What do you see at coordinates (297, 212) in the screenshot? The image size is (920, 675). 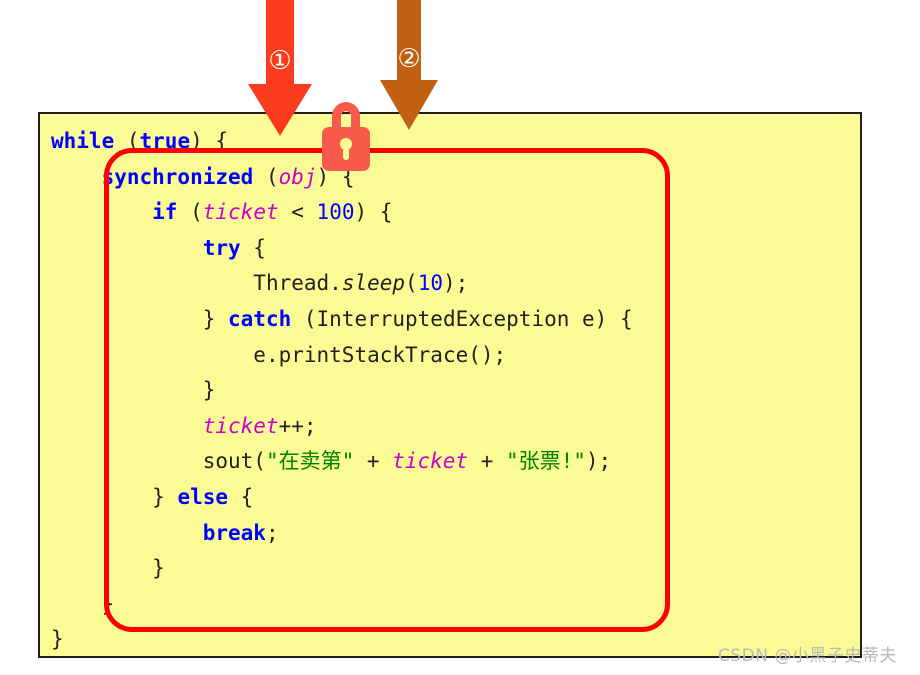 I see `code-token: <` at bounding box center [297, 212].